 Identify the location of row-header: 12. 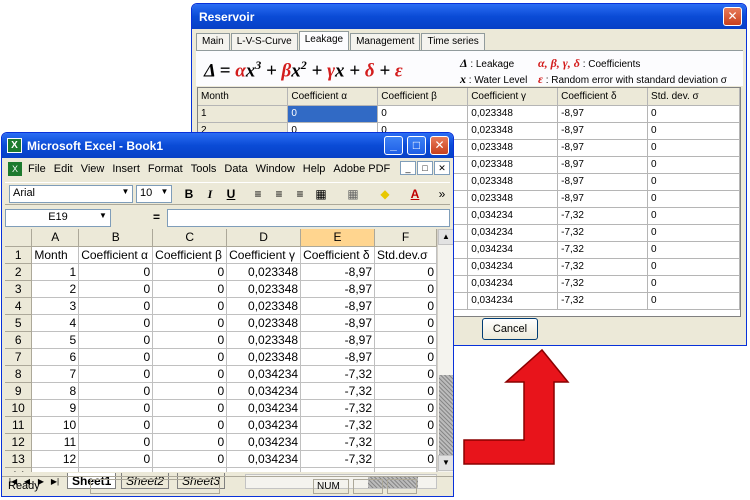
(19, 442).